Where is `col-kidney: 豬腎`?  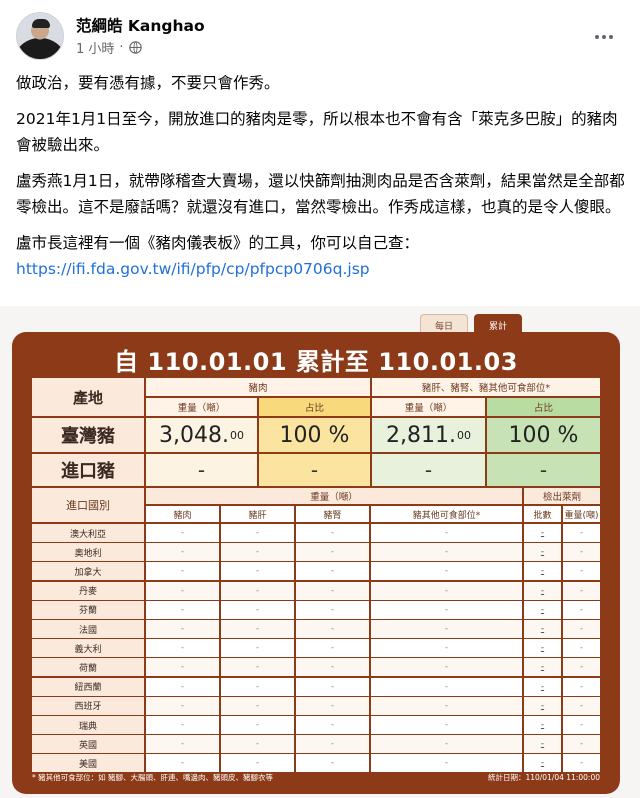 col-kidney: 豬腎 is located at coordinates (332, 514).